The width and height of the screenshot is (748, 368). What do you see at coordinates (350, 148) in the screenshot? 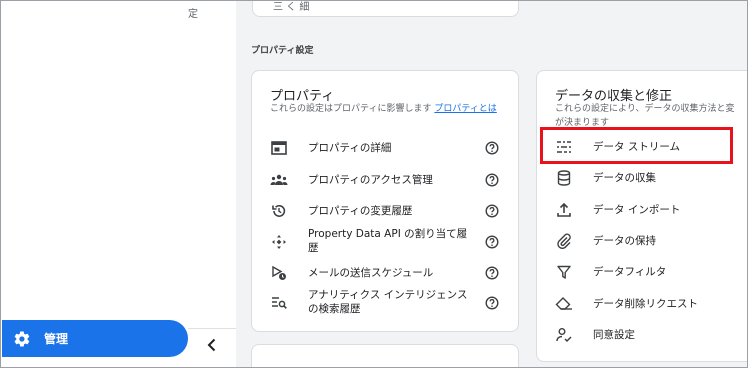
I see `property-details-label: プロパティの詳細` at bounding box center [350, 148].